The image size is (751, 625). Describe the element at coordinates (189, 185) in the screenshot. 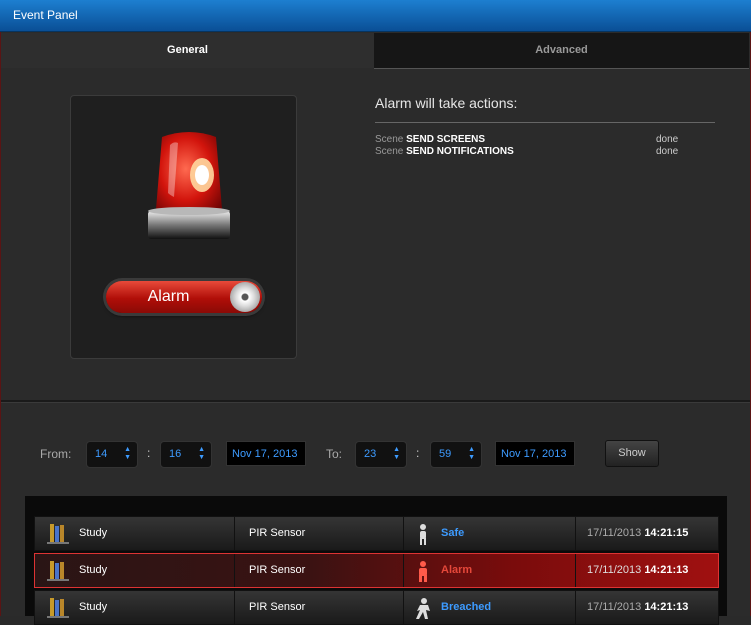

I see `siren-icon` at that location.